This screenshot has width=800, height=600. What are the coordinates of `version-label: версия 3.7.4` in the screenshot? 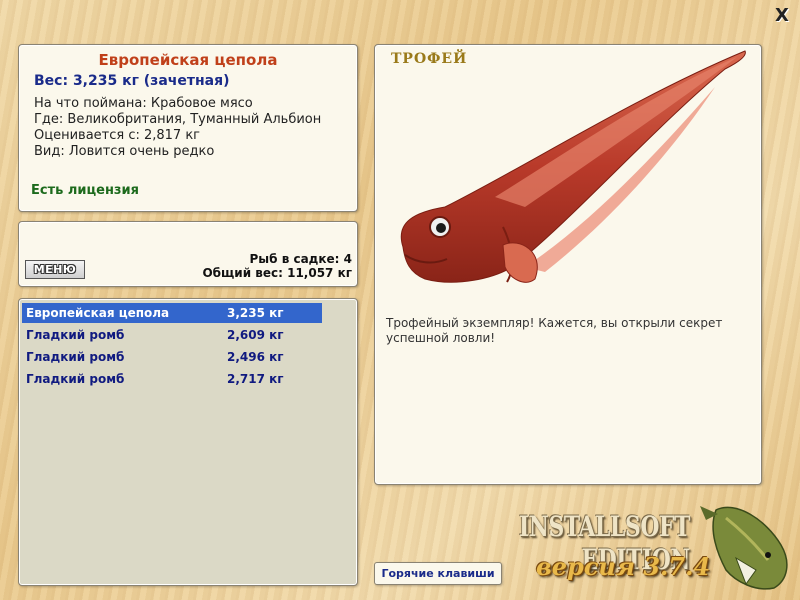 It's located at (623, 566).